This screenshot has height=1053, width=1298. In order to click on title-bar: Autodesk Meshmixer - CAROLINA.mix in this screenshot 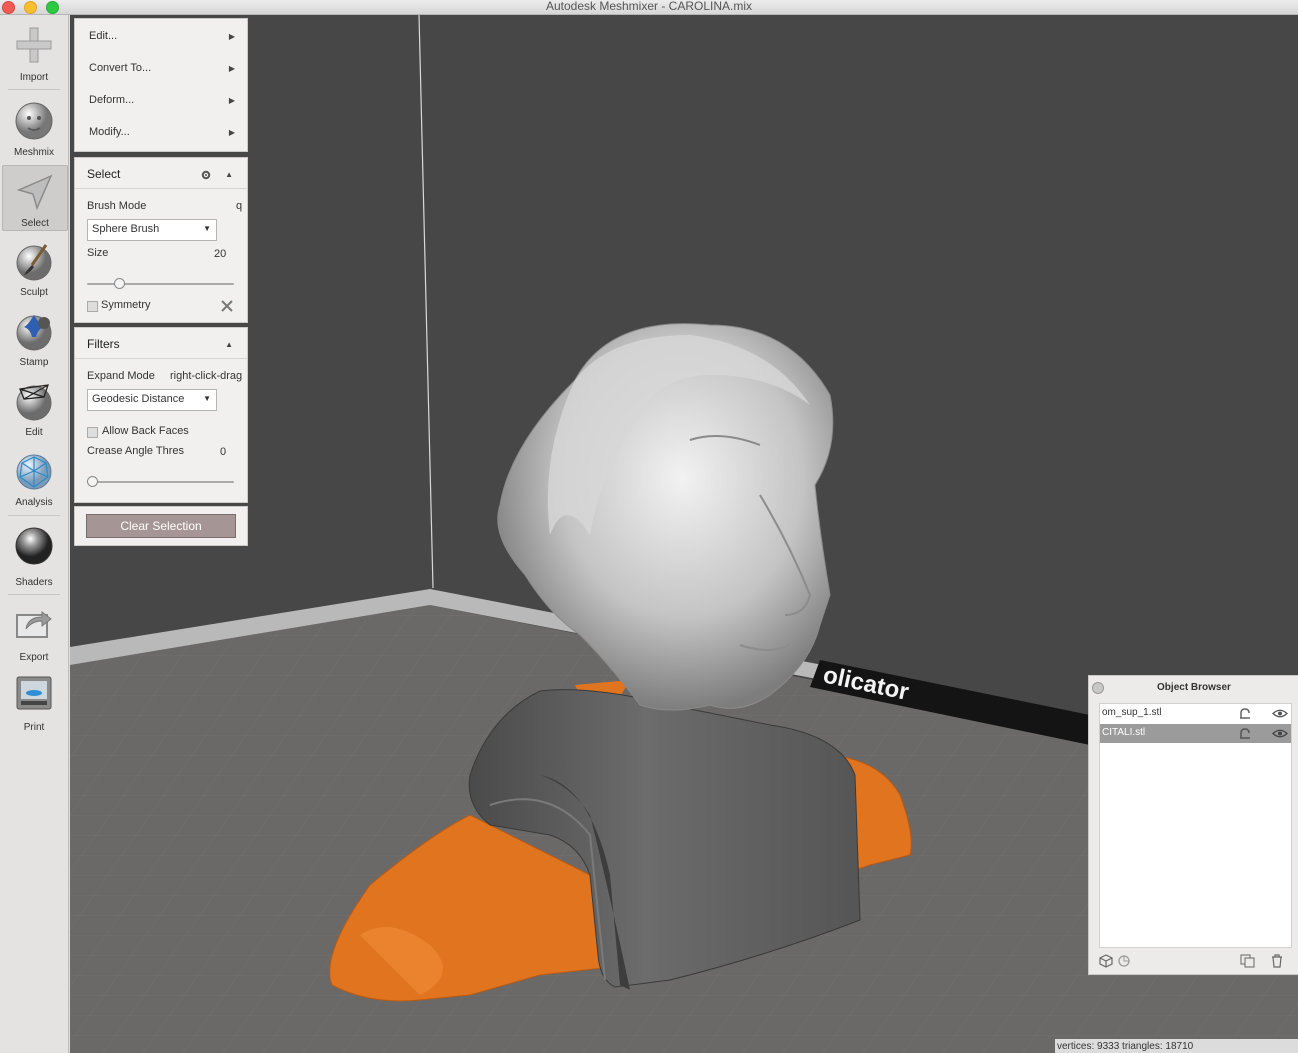, I will do `click(649, 7)`.